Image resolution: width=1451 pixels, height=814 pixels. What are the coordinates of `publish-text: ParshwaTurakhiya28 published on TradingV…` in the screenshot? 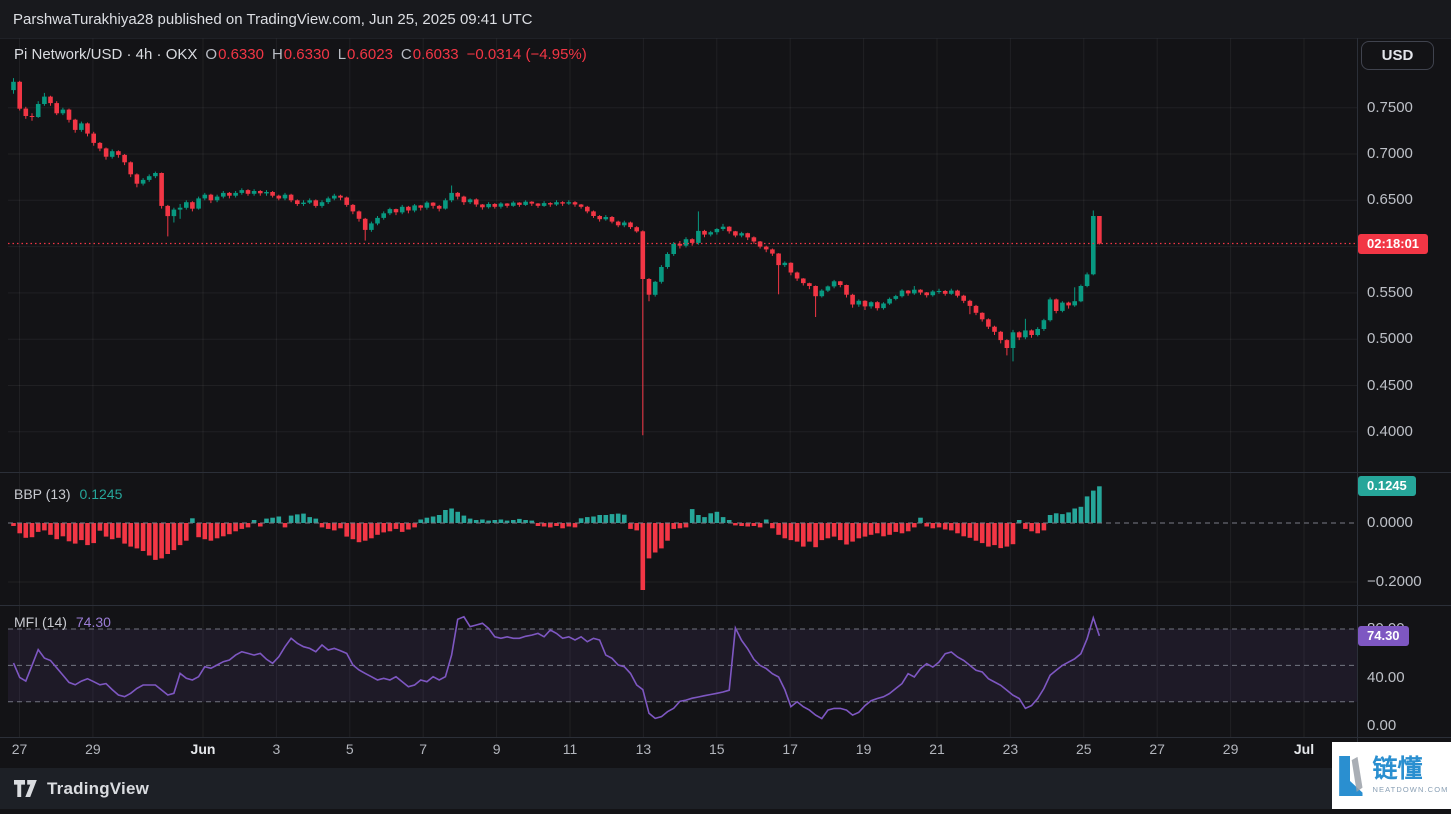 It's located at (273, 19).